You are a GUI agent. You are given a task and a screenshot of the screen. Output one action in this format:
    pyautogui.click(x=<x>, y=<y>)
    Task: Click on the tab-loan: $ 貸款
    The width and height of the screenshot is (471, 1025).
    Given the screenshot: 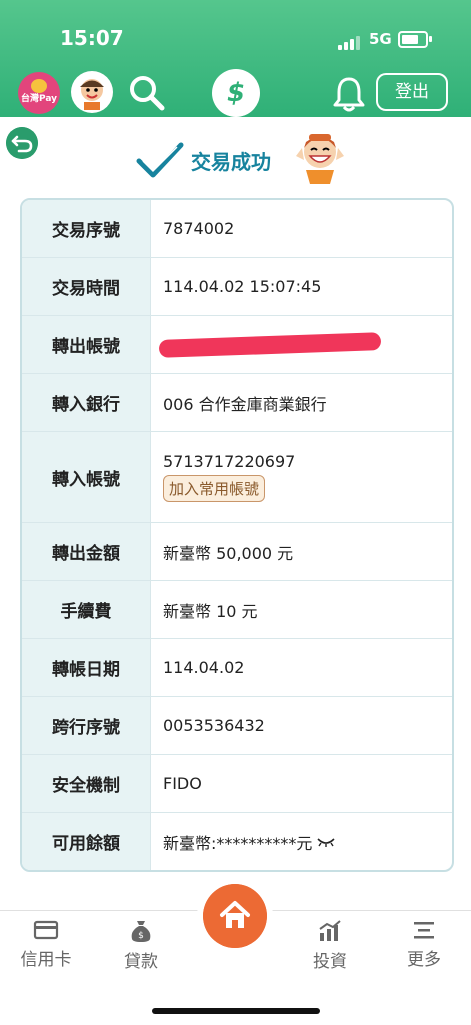 What is the action you would take?
    pyautogui.click(x=141, y=941)
    